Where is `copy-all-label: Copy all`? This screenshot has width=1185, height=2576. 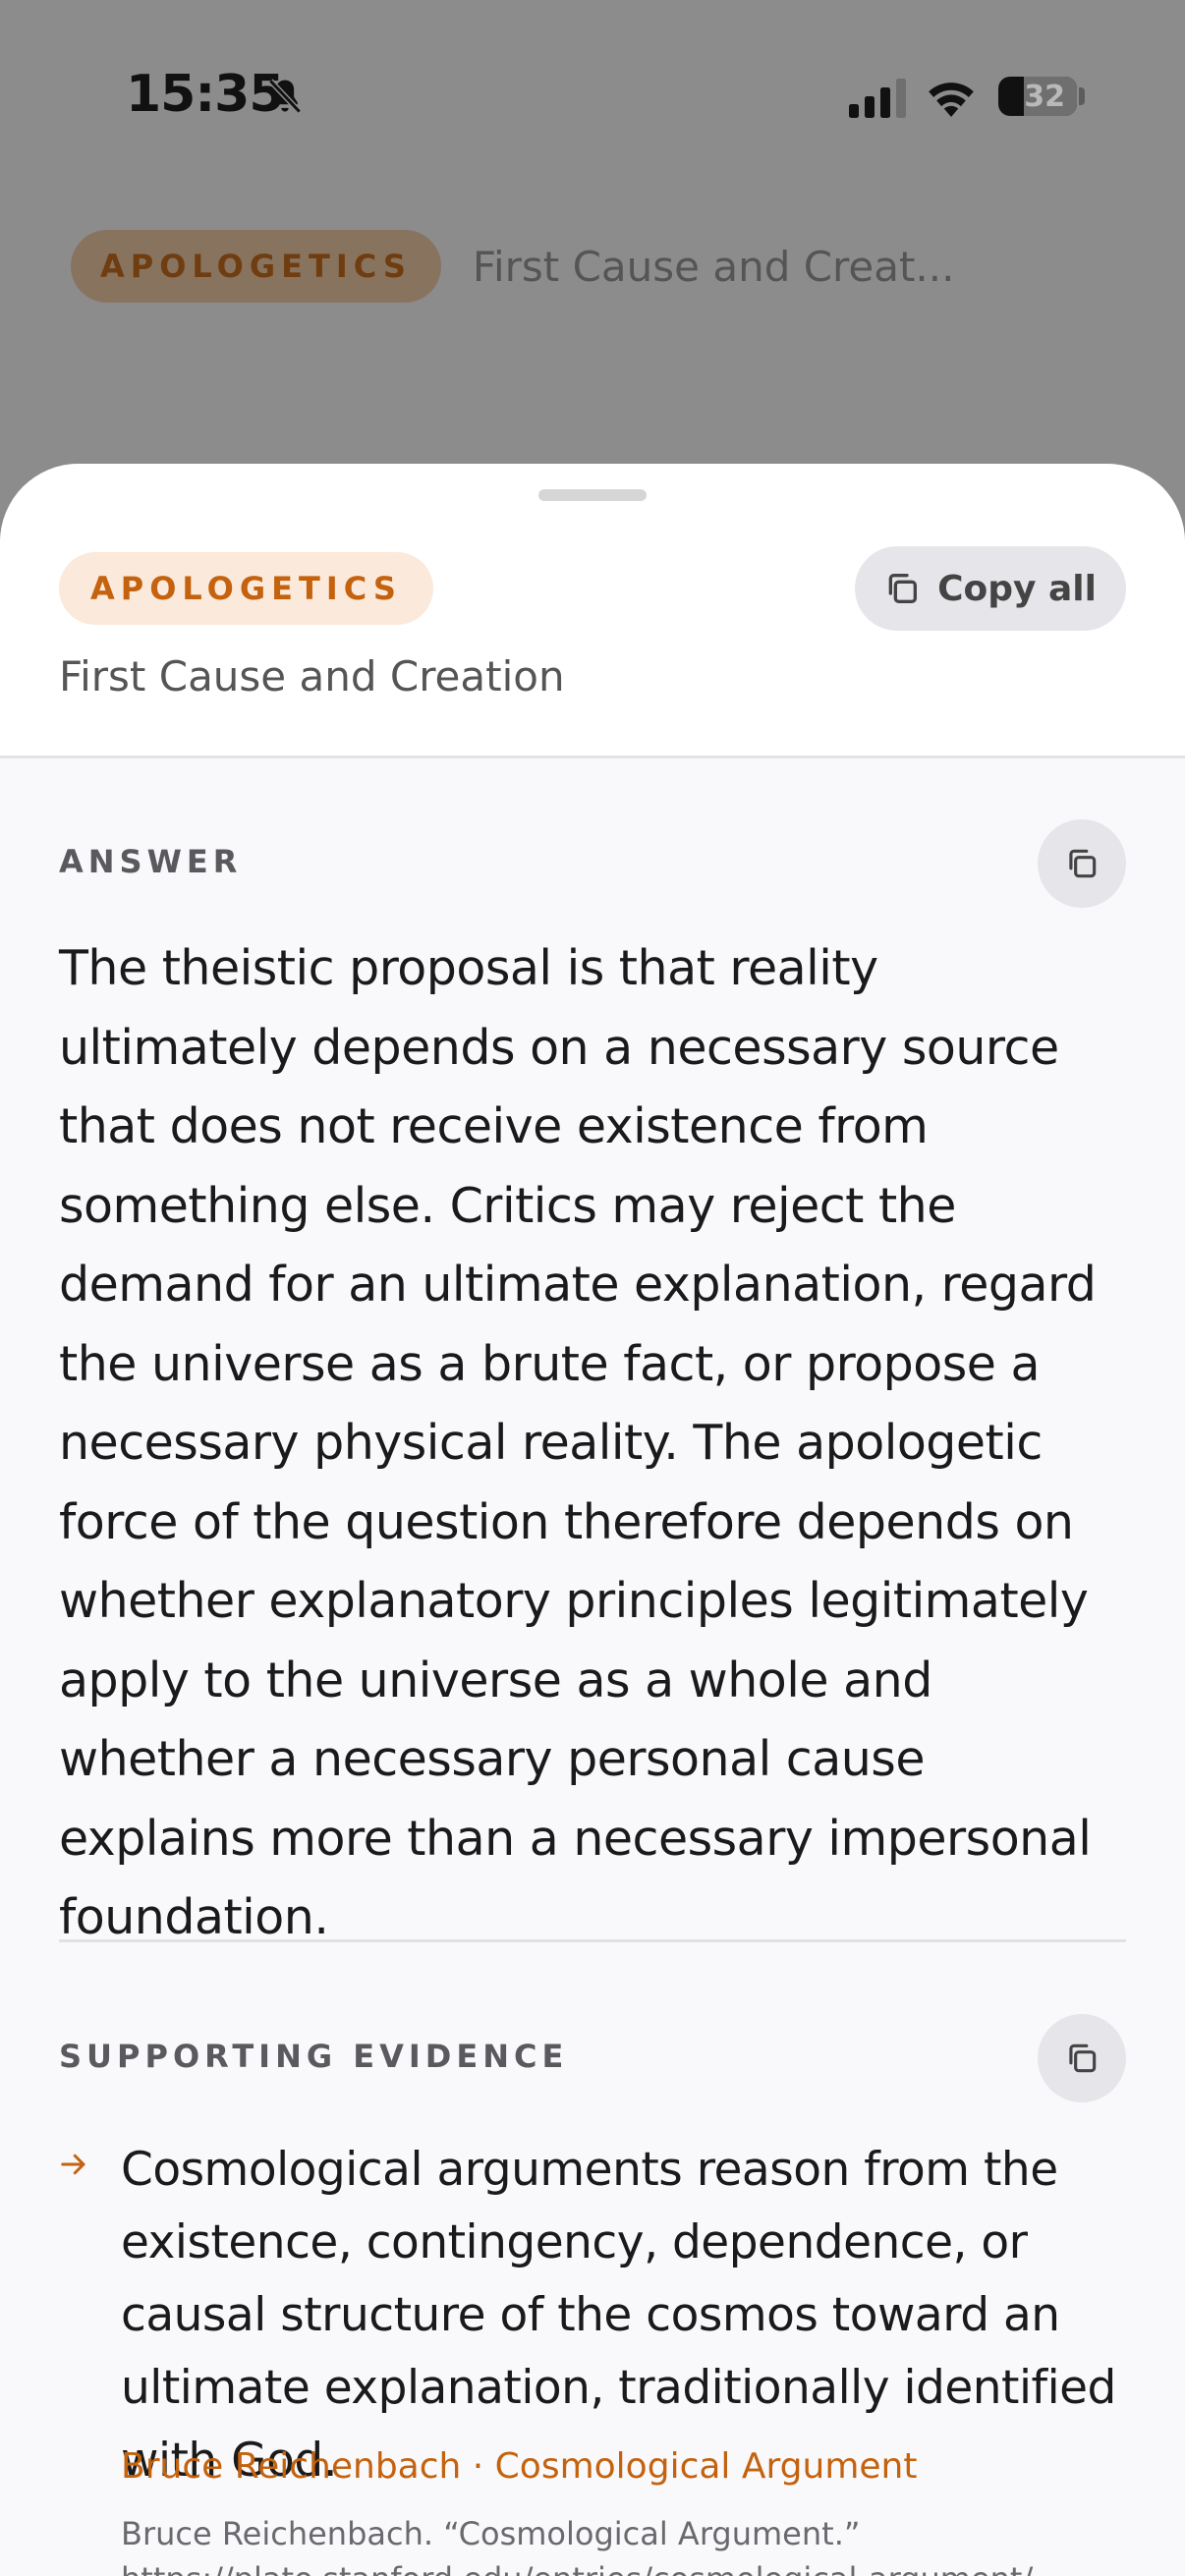 copy-all-label: Copy all is located at coordinates (1017, 588).